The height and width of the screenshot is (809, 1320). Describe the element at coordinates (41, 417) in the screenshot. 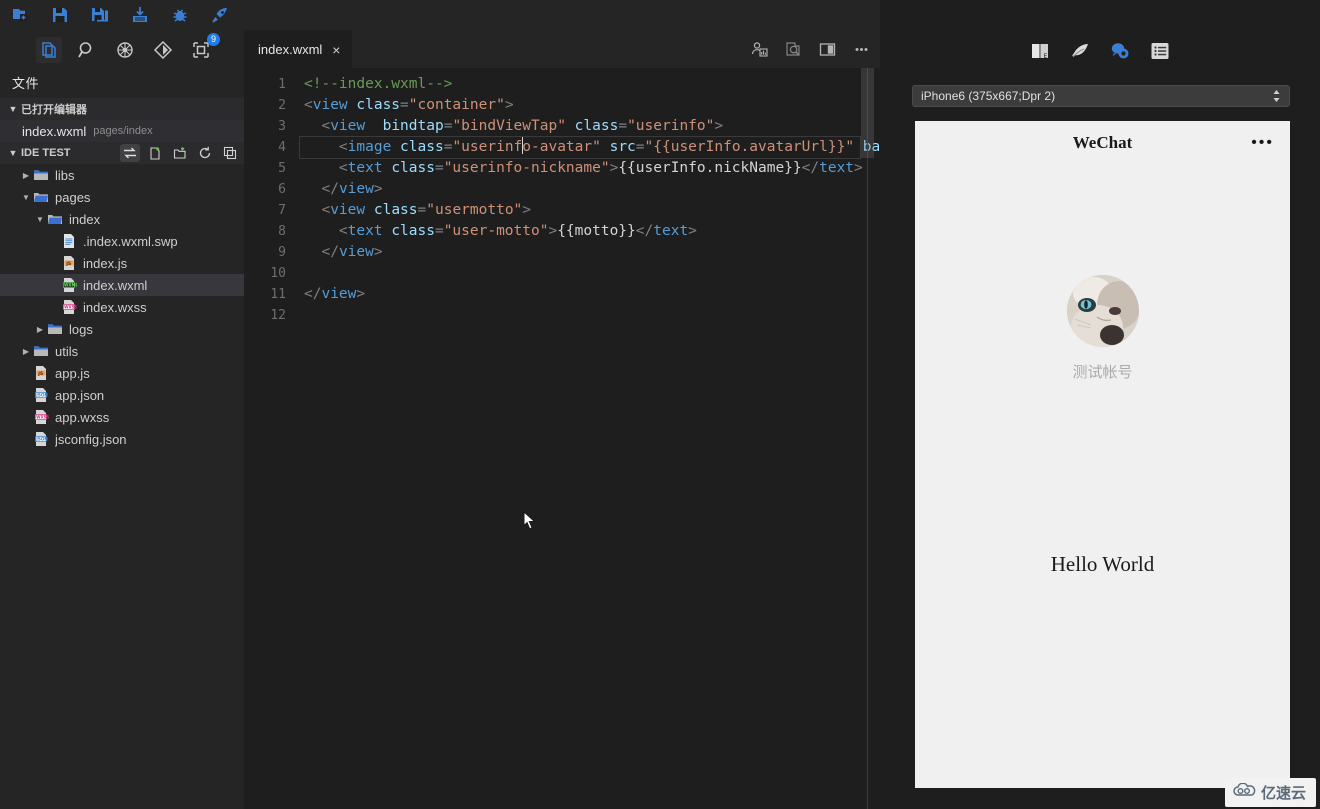

I see `wxss-file-icon: WXSS` at that location.